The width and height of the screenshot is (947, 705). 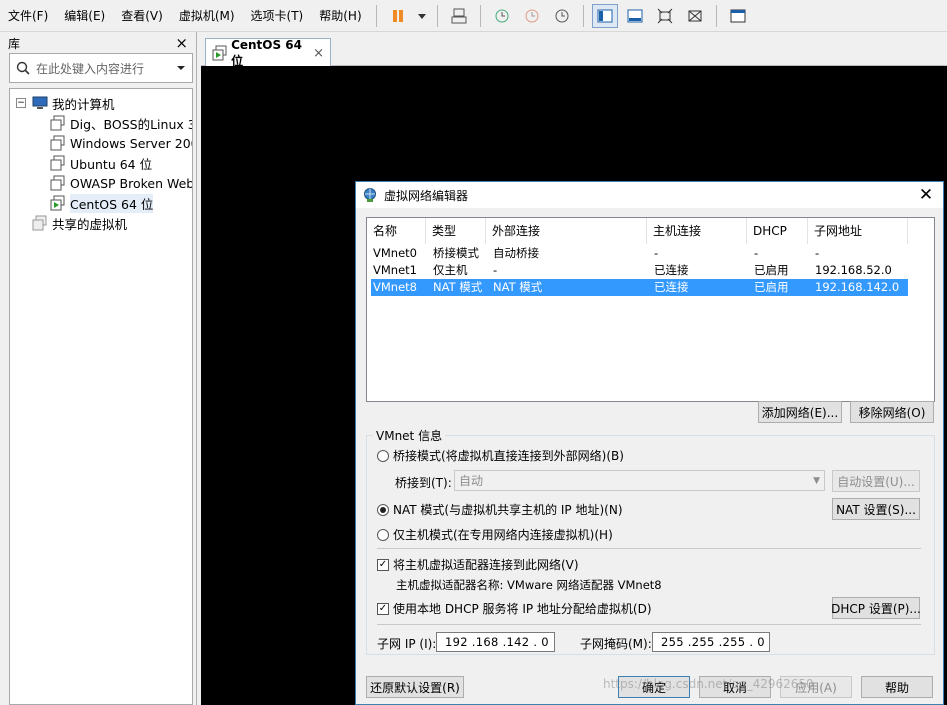 What do you see at coordinates (502, 16) in the screenshot?
I see `snapshot-take-icon` at bounding box center [502, 16].